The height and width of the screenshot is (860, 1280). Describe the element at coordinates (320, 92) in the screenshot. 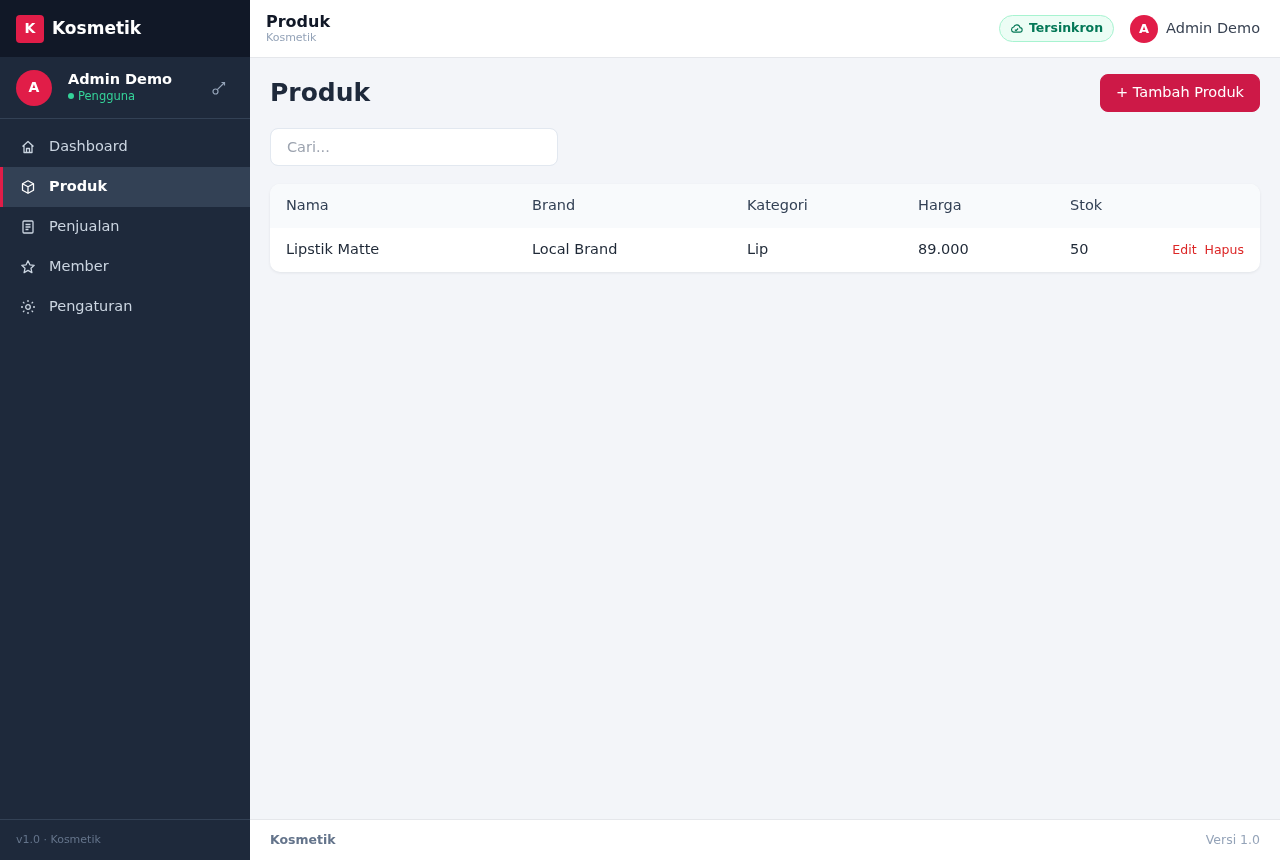

I see `page-title: Produk` at that location.